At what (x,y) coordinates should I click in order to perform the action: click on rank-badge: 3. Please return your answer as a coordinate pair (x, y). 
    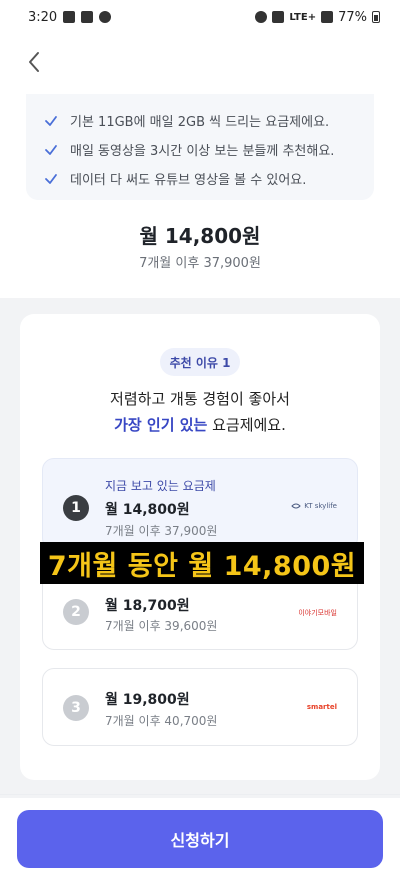
    Looking at the image, I should click on (76, 708).